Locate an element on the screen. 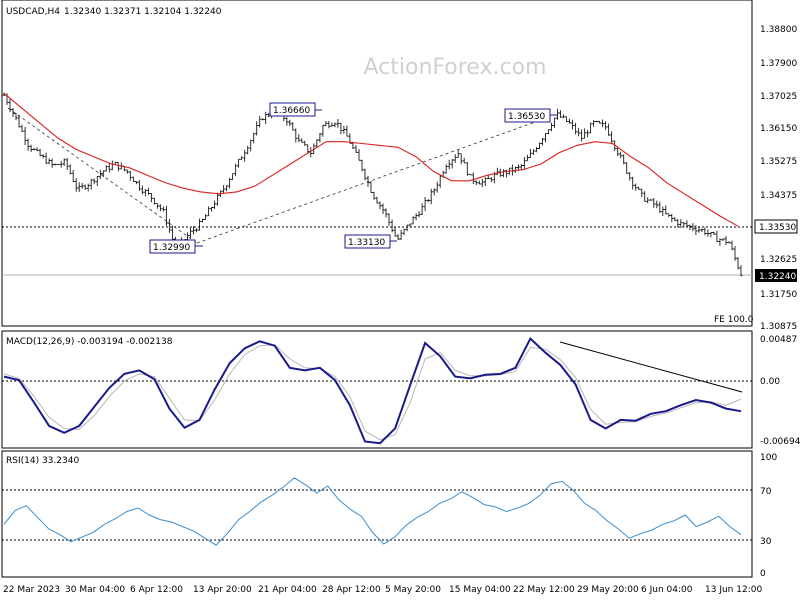  rsi-title: RSI(14) 33.2340 is located at coordinates (42, 461).